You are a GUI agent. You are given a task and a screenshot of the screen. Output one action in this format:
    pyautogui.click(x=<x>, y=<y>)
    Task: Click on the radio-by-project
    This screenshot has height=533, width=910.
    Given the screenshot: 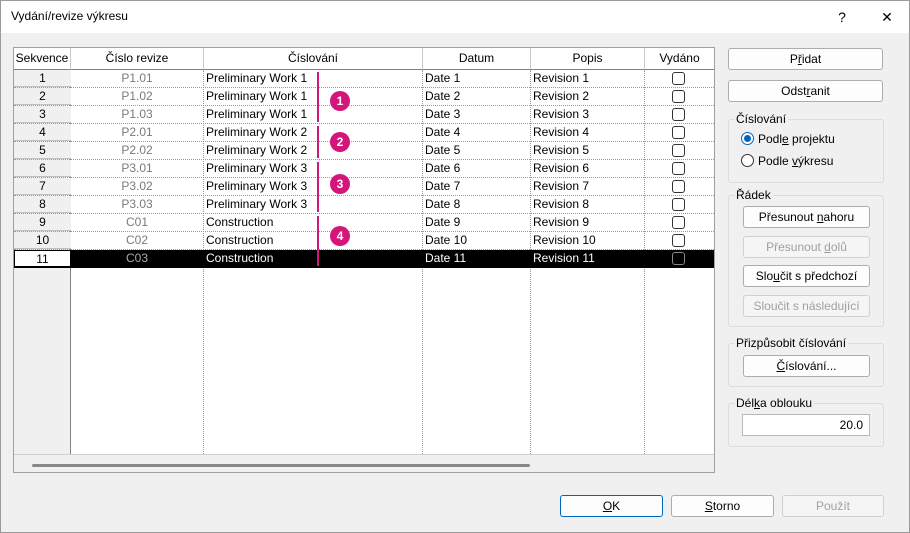 What is the action you would take?
    pyautogui.click(x=747, y=138)
    